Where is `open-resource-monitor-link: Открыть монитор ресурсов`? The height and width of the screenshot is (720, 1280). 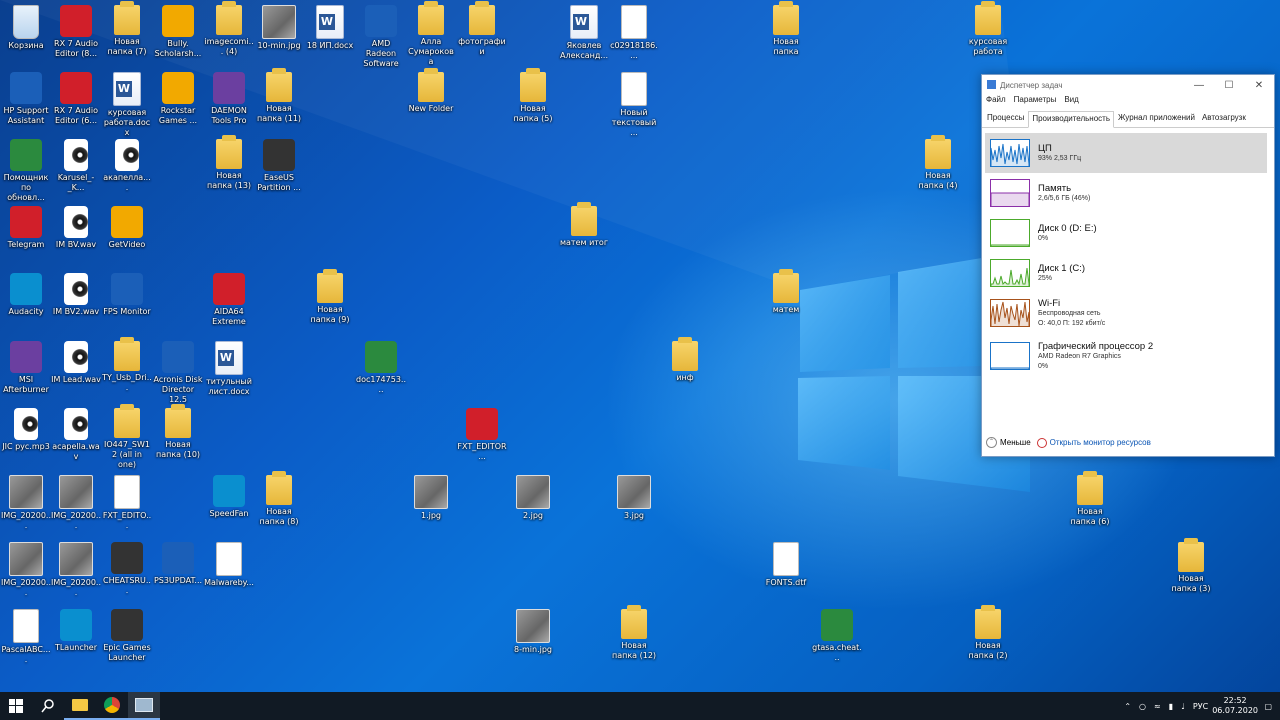
open-resource-monitor-link: Открыть монитор ресурсов is located at coordinates (1100, 442).